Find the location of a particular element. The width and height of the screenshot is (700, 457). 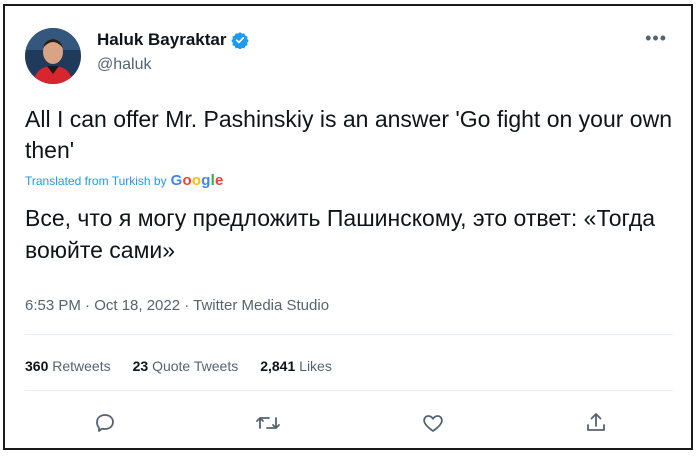

author-display-name: Haluk Bayraktar is located at coordinates (161, 40).